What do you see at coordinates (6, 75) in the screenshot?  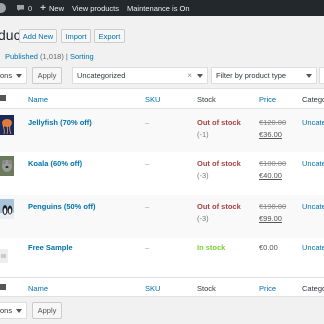 I see `bulk-actions-value-top: ons` at bounding box center [6, 75].